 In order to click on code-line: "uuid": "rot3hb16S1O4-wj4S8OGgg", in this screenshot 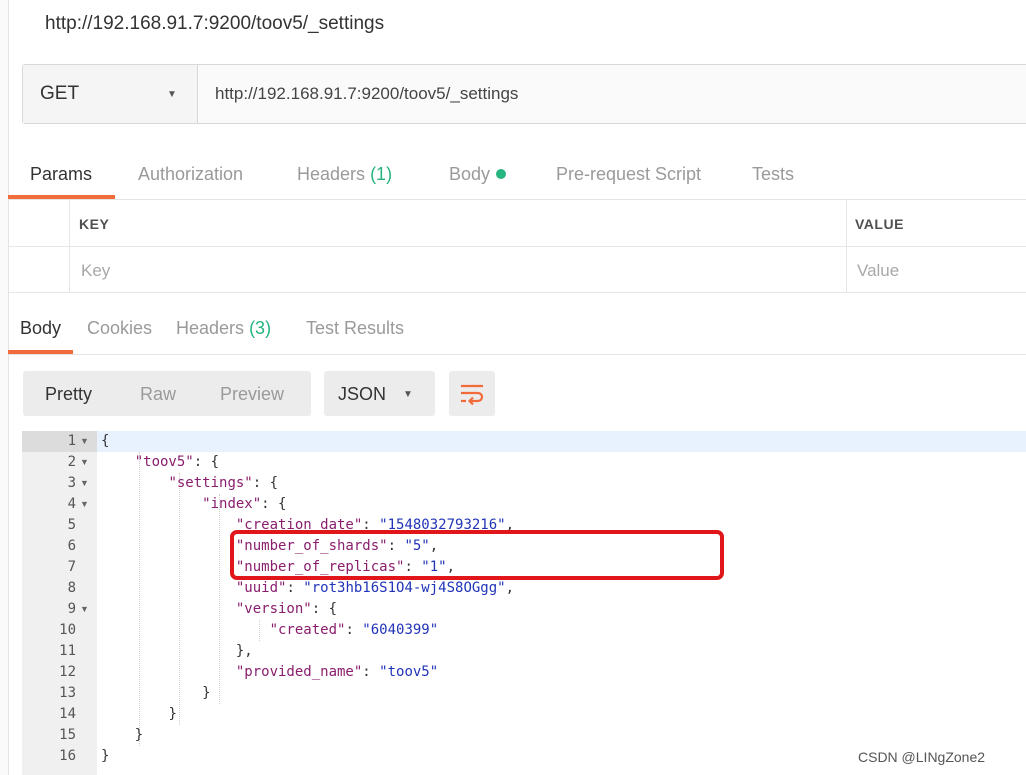, I will do `click(375, 588)`.